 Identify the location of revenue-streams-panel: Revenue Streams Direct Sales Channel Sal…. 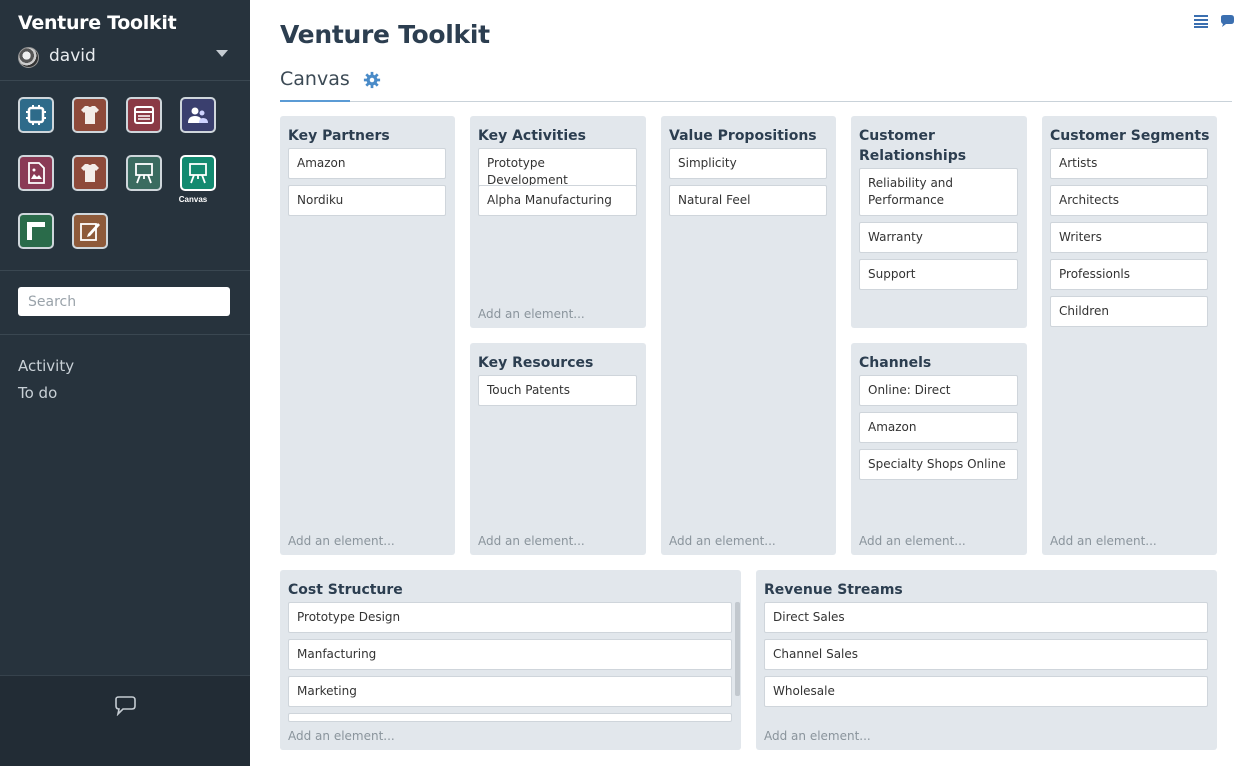
(986, 660).